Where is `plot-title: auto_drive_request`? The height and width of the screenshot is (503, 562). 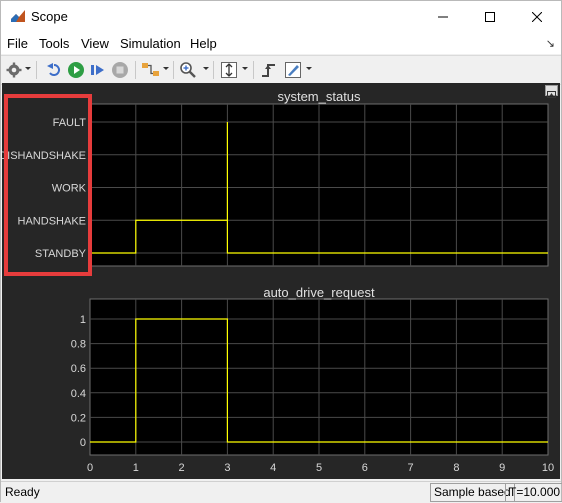
plot-title: auto_drive_request is located at coordinates (319, 292).